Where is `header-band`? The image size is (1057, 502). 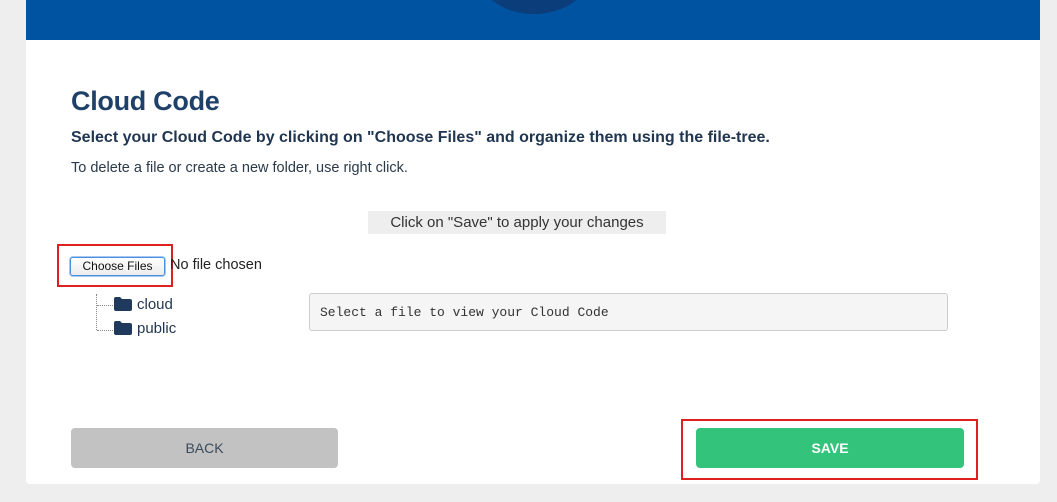 header-band is located at coordinates (533, 20).